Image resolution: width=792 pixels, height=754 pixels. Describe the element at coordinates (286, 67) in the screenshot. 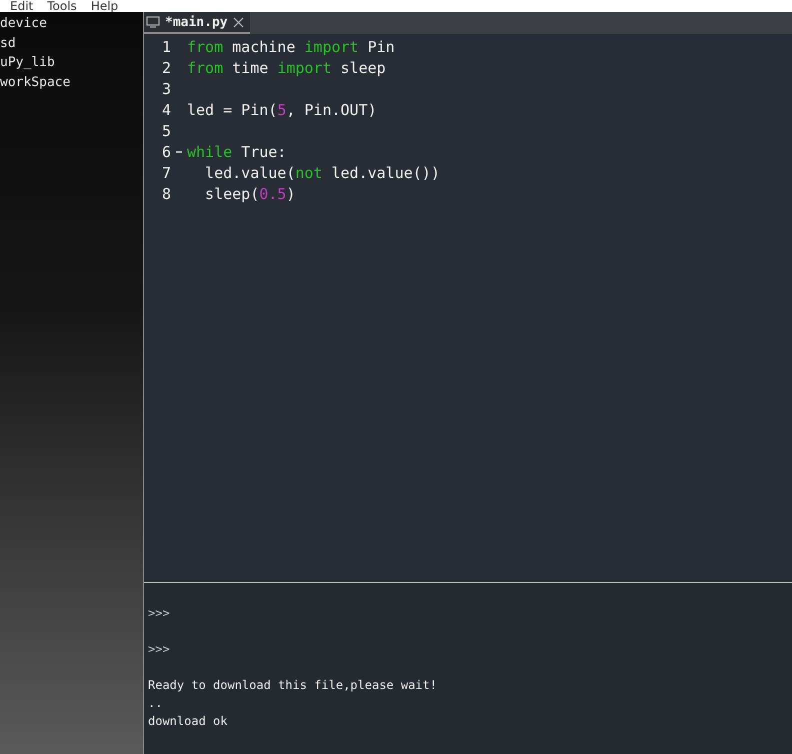

I see `code-line: from time import sleep` at that location.